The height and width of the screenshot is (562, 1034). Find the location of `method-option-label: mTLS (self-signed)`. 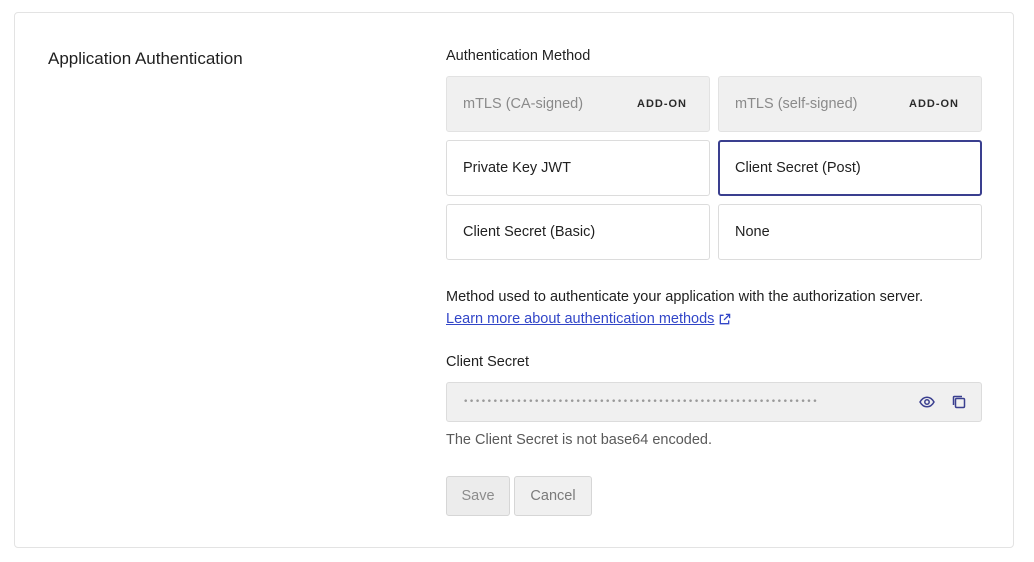

method-option-label: mTLS (self-signed) is located at coordinates (796, 104).